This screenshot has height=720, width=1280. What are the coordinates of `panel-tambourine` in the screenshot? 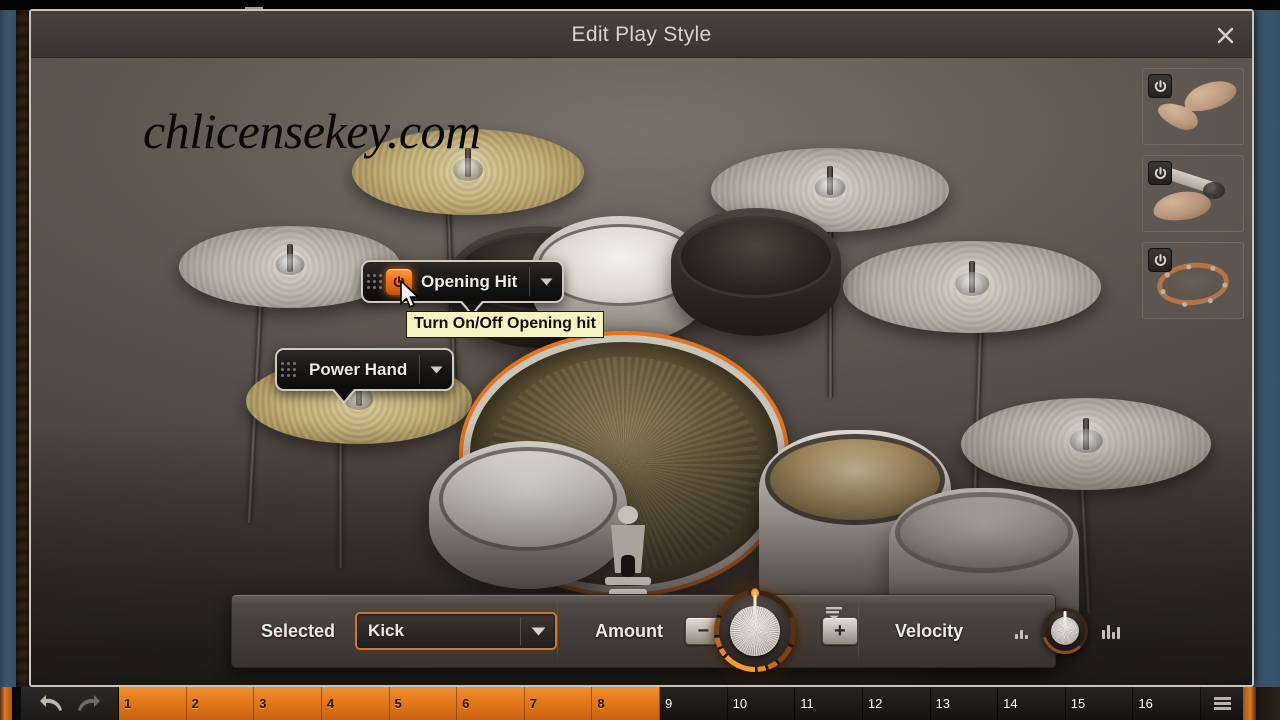 It's located at (1193, 280).